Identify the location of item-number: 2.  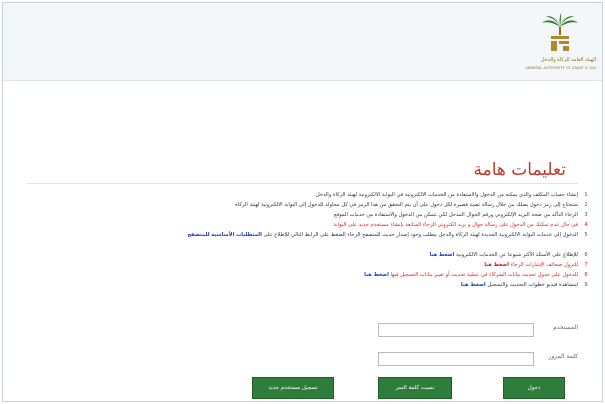
(586, 205).